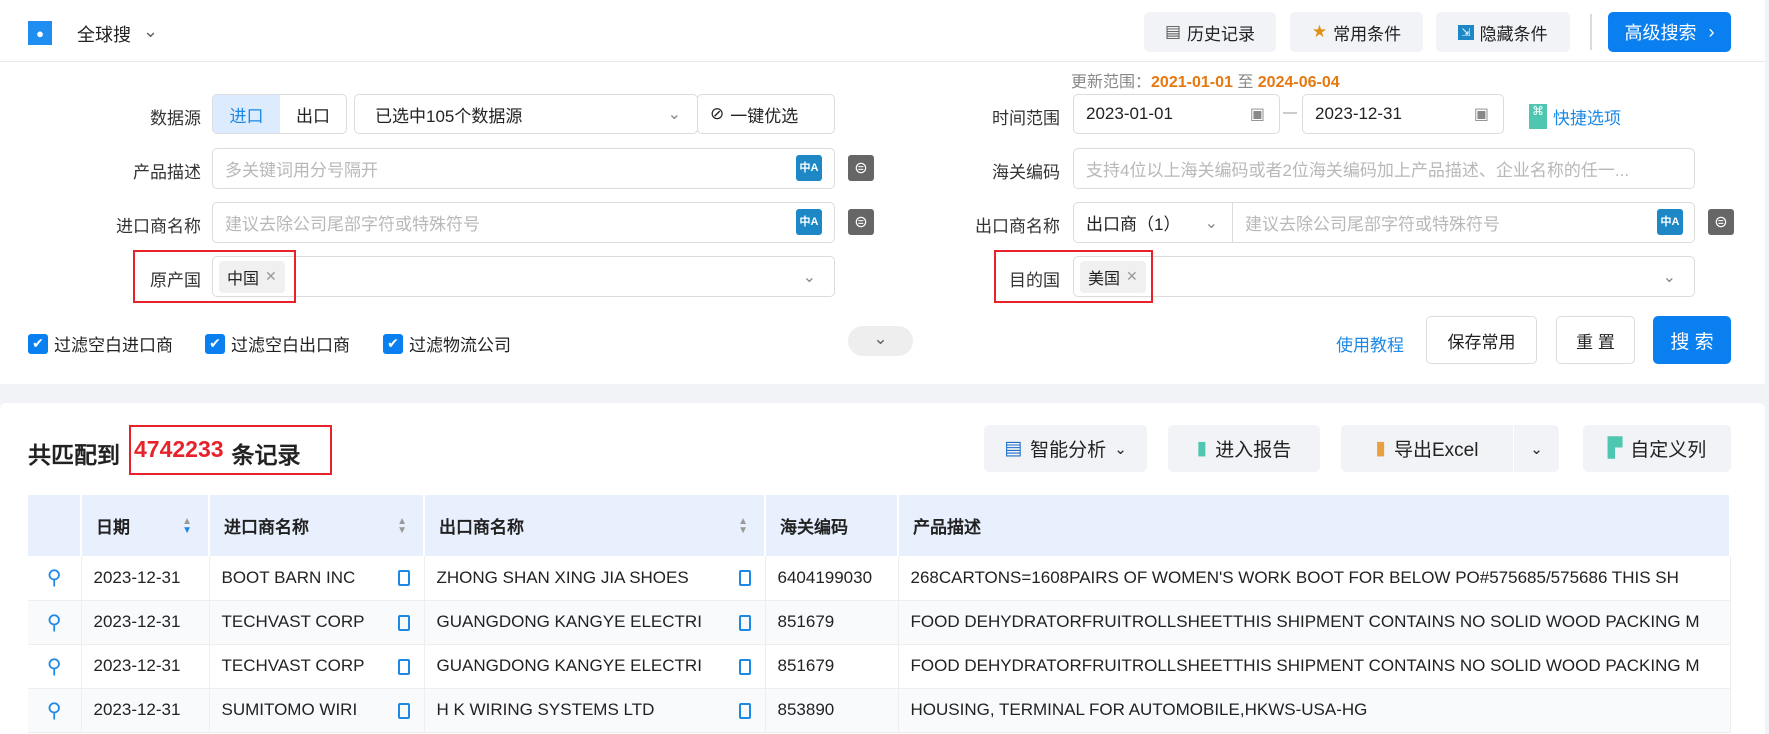 Image resolution: width=1769 pixels, height=734 pixels. What do you see at coordinates (1513, 34) in the screenshot?
I see `hide-label: 隐藏条件` at bounding box center [1513, 34].